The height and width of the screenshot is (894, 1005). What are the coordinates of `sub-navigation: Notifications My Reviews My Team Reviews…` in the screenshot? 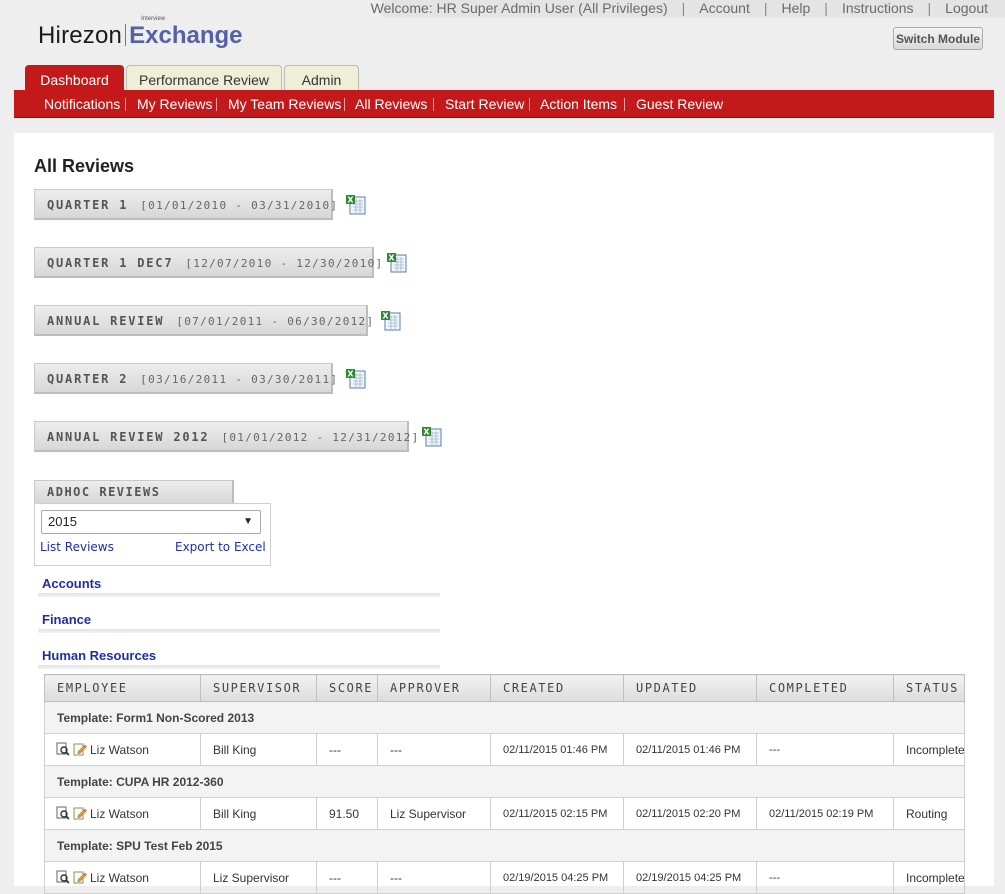 It's located at (504, 104).